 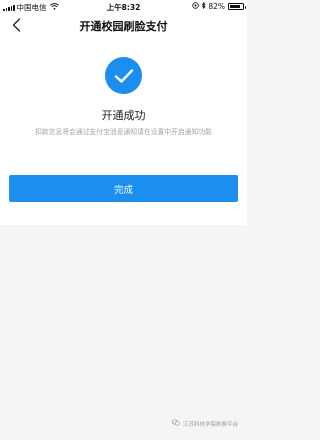 I want to click on status-bar: 中国电信 上午8:32 82%, so click(x=123, y=6).